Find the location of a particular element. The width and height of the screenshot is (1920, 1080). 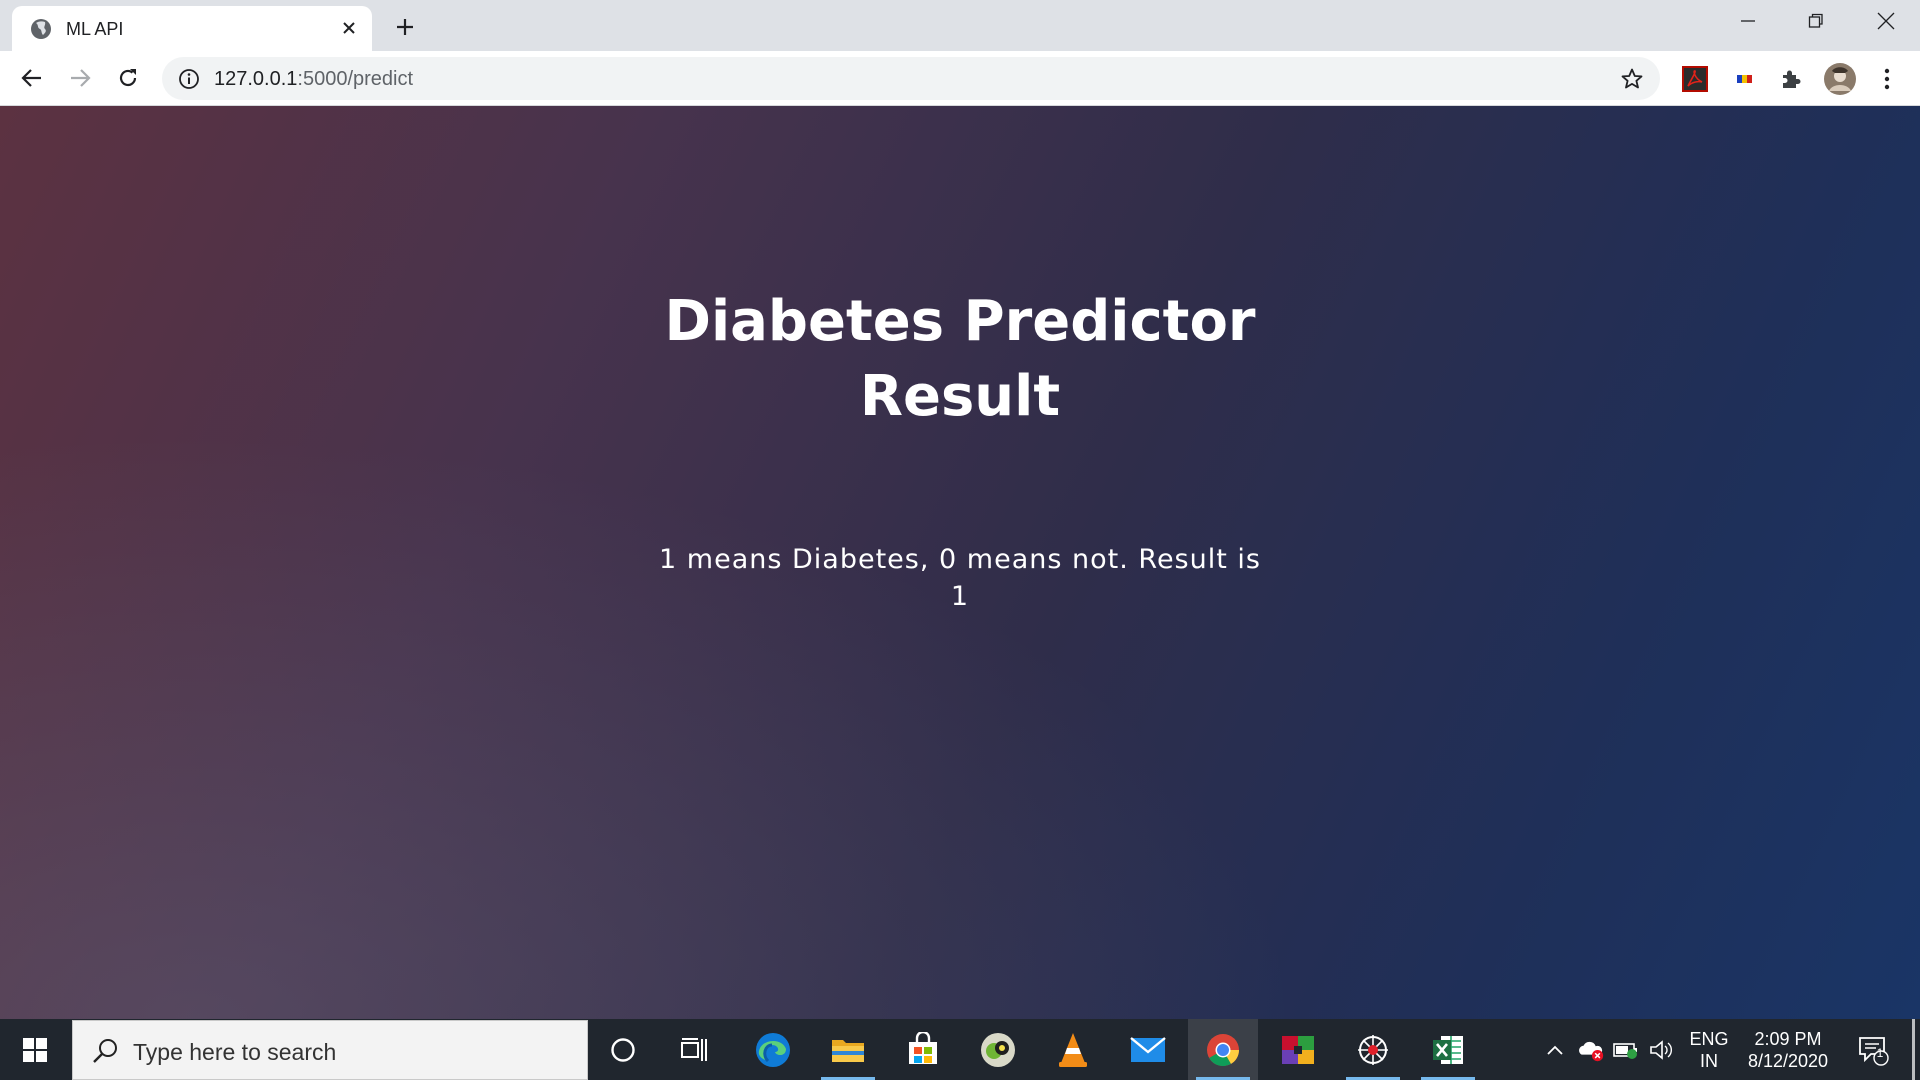

flag-extension-icon is located at coordinates (1745, 79).